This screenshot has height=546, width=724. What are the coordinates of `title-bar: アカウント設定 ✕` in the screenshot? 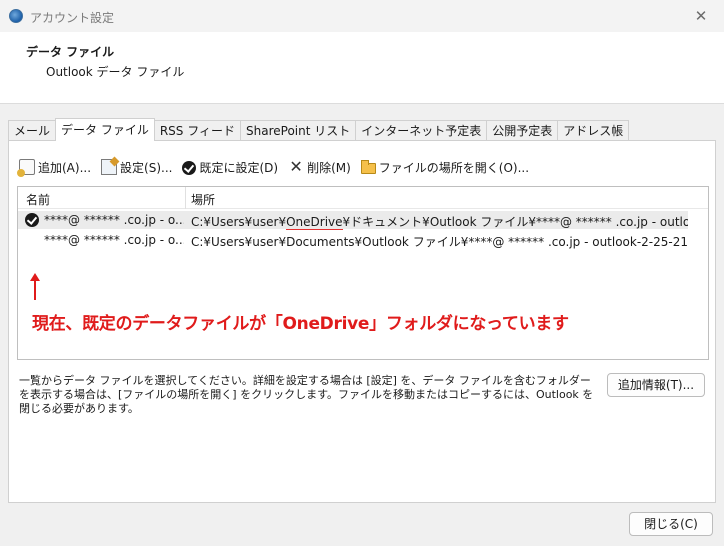 It's located at (362, 16).